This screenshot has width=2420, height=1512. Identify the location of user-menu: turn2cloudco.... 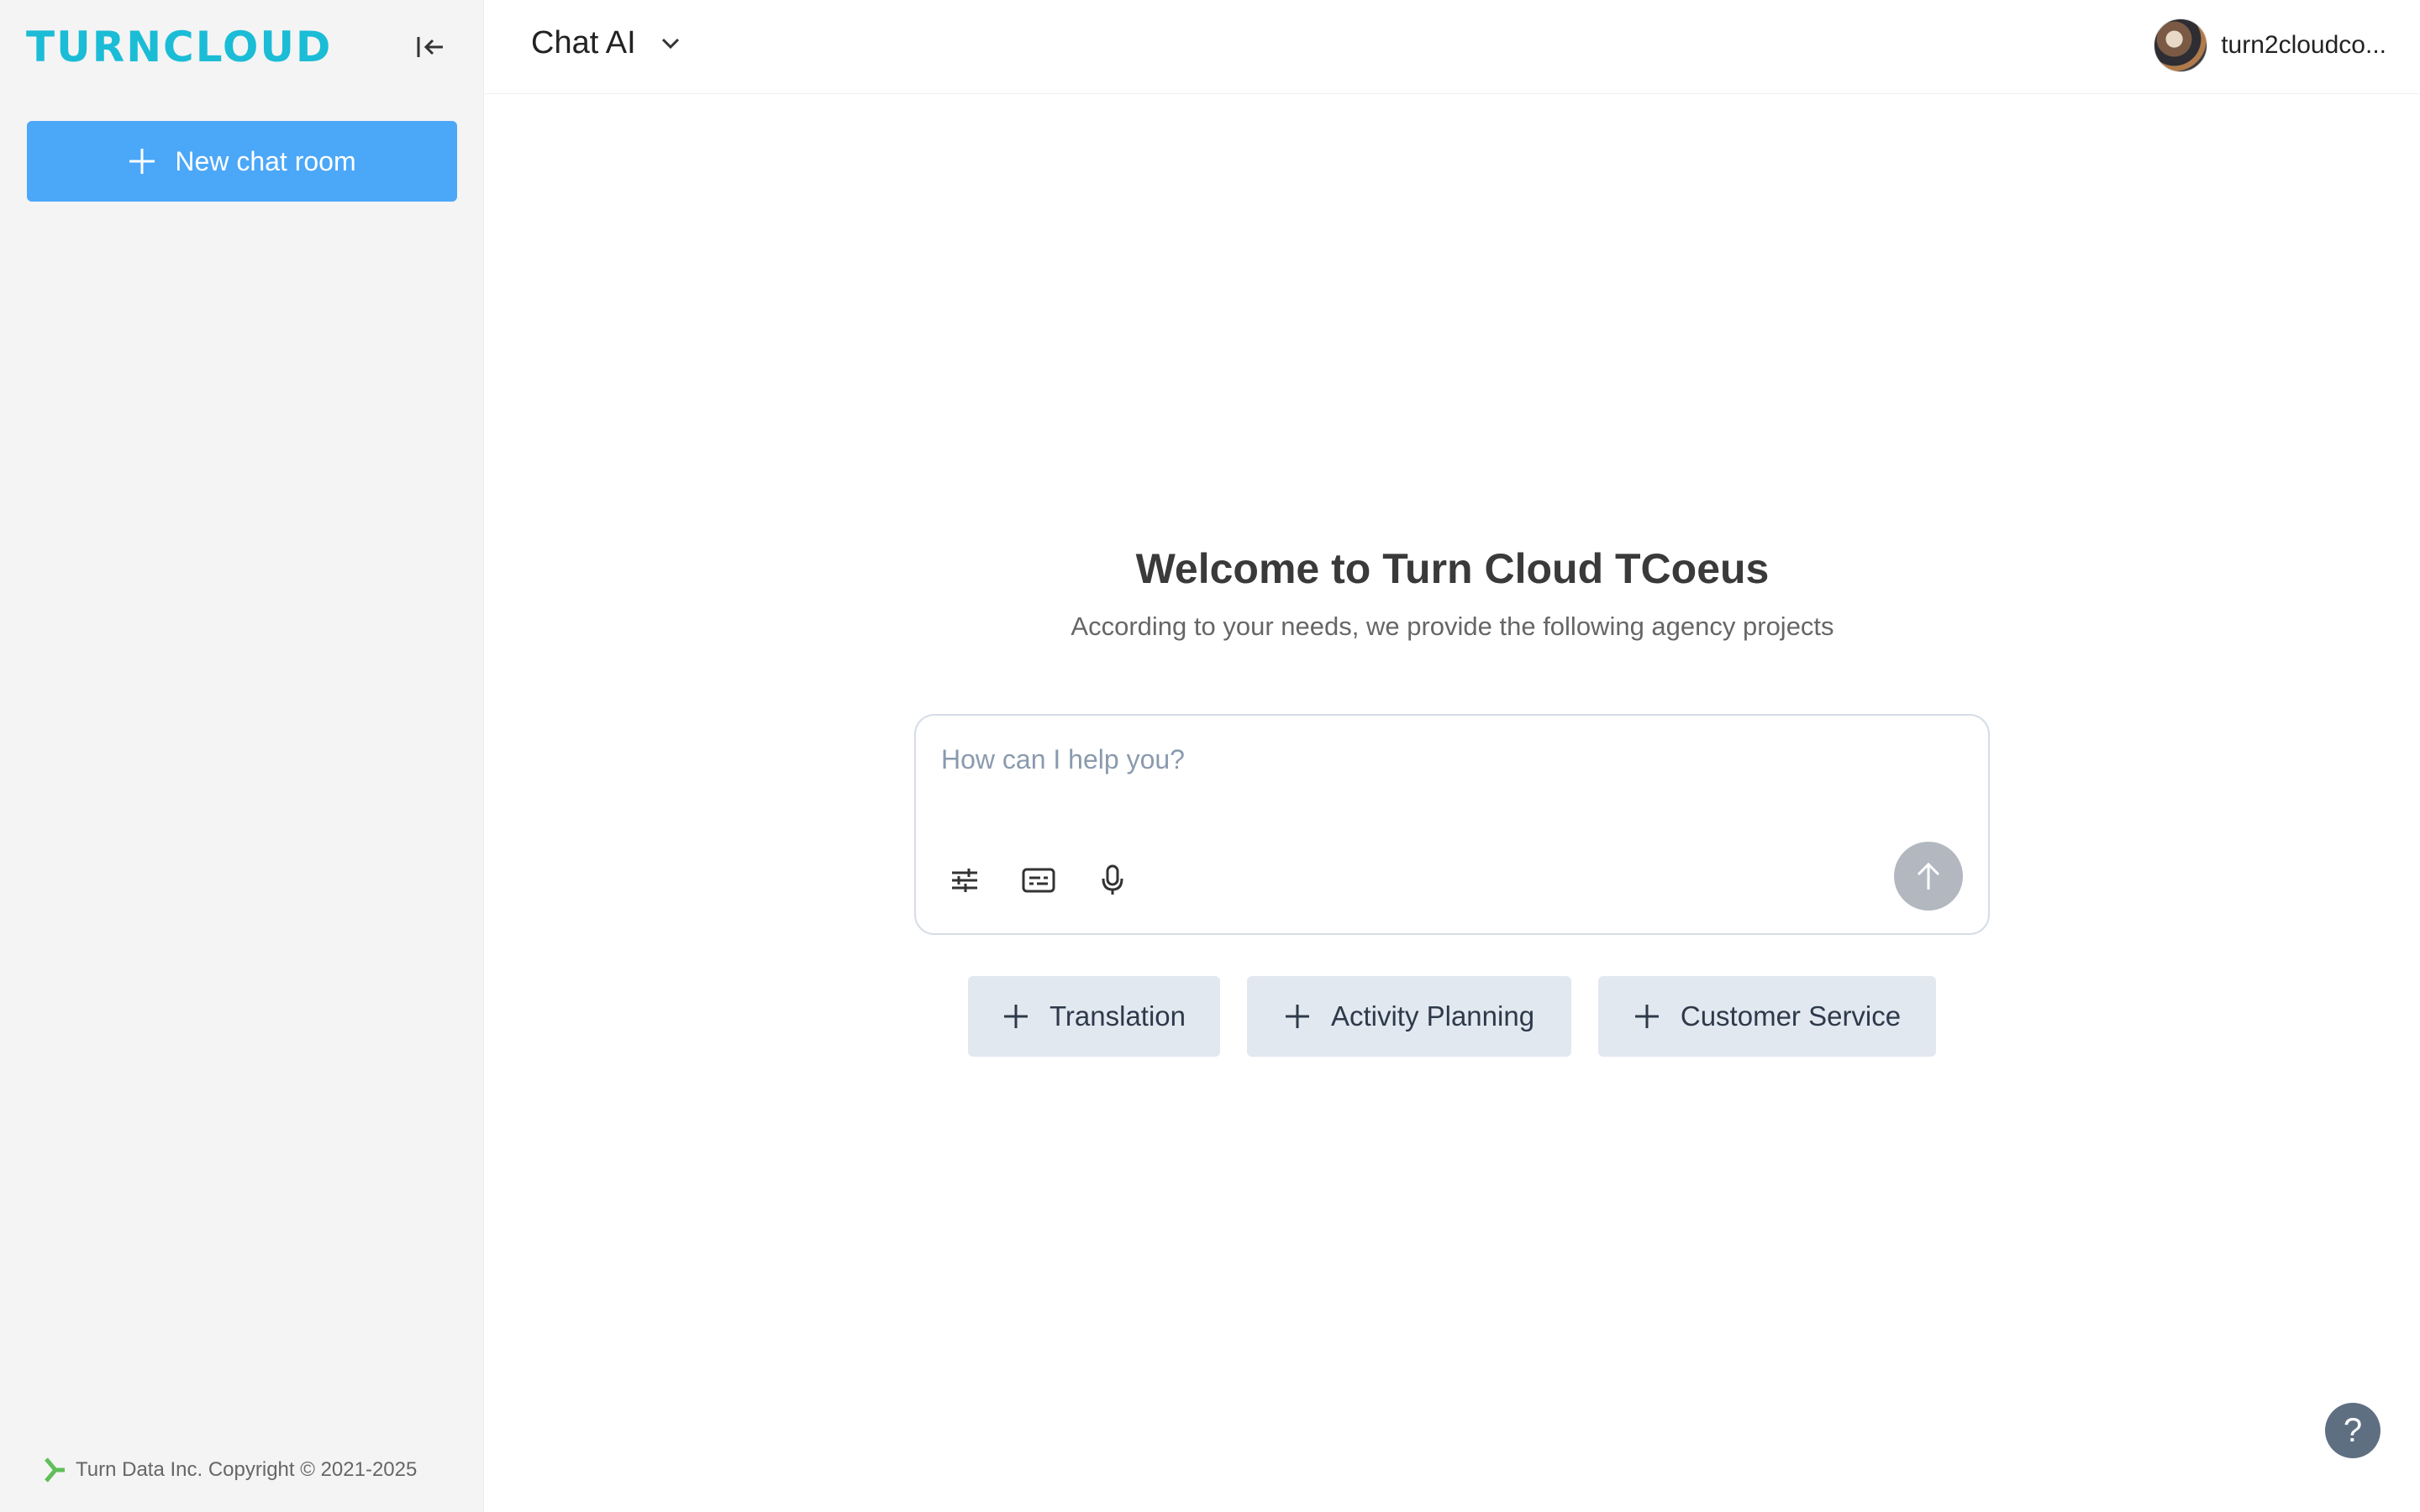
(2270, 45).